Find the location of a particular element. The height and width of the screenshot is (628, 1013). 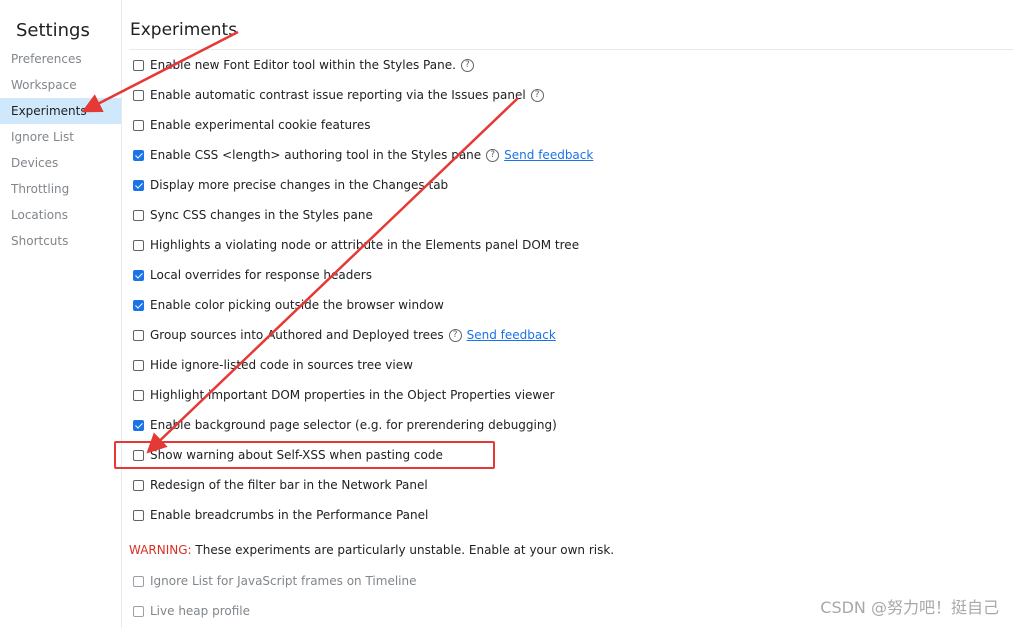

warning-label: WARNING: is located at coordinates (160, 550).